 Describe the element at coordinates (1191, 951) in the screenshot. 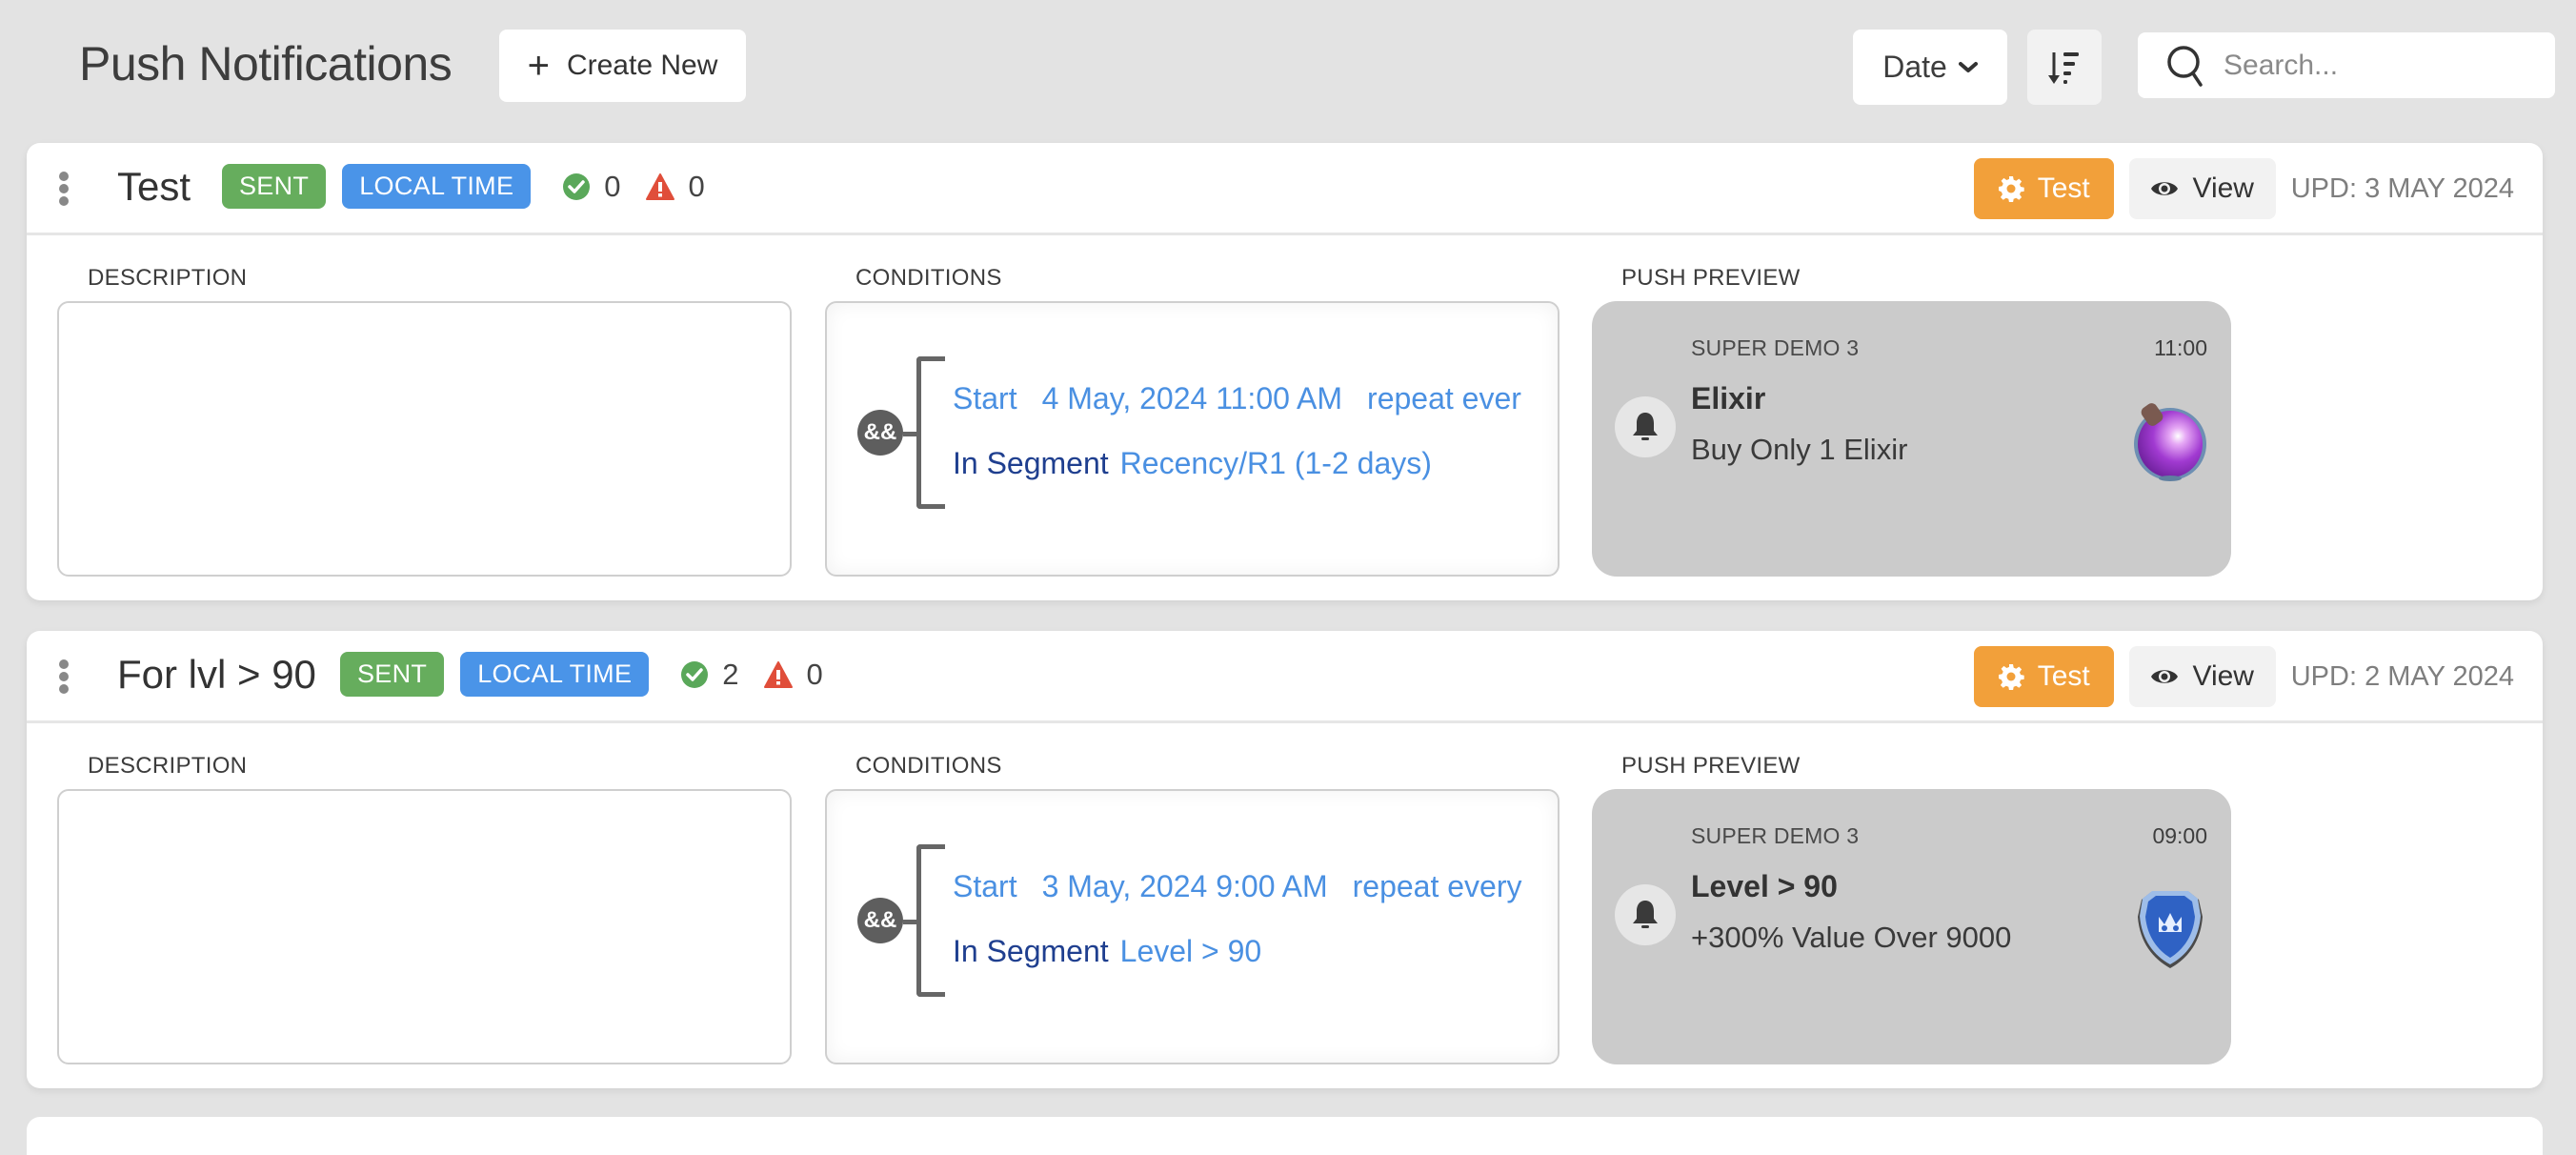

I see `segment-value: Level > 90` at that location.